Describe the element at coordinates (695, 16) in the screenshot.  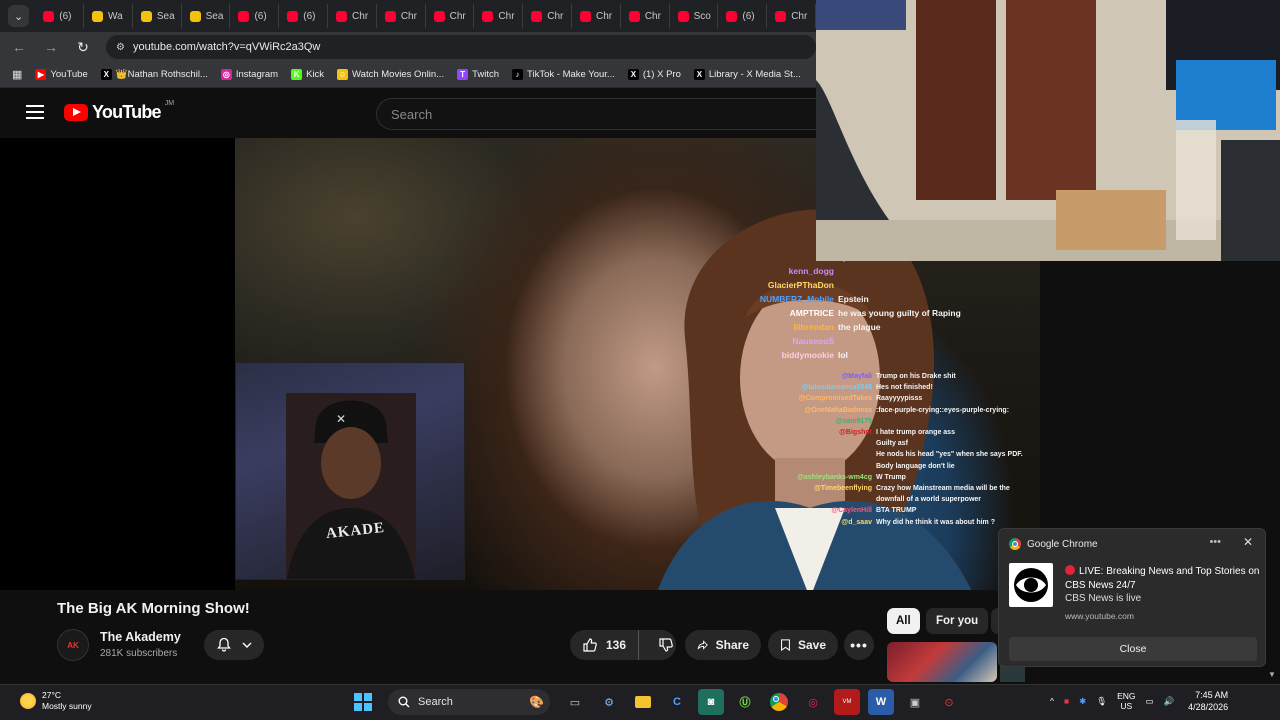
I see `browser-tab: Sco` at that location.